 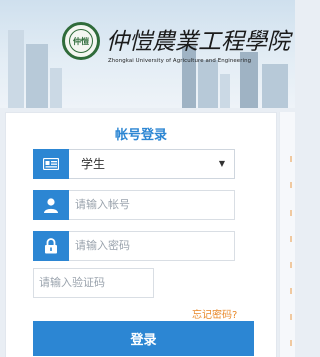 I want to click on school-logo: 仲愷, so click(x=81, y=41).